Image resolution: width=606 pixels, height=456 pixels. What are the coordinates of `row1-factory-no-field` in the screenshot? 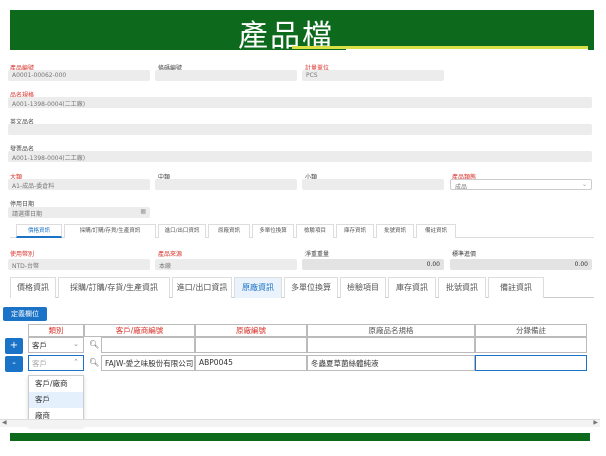 It's located at (251, 345).